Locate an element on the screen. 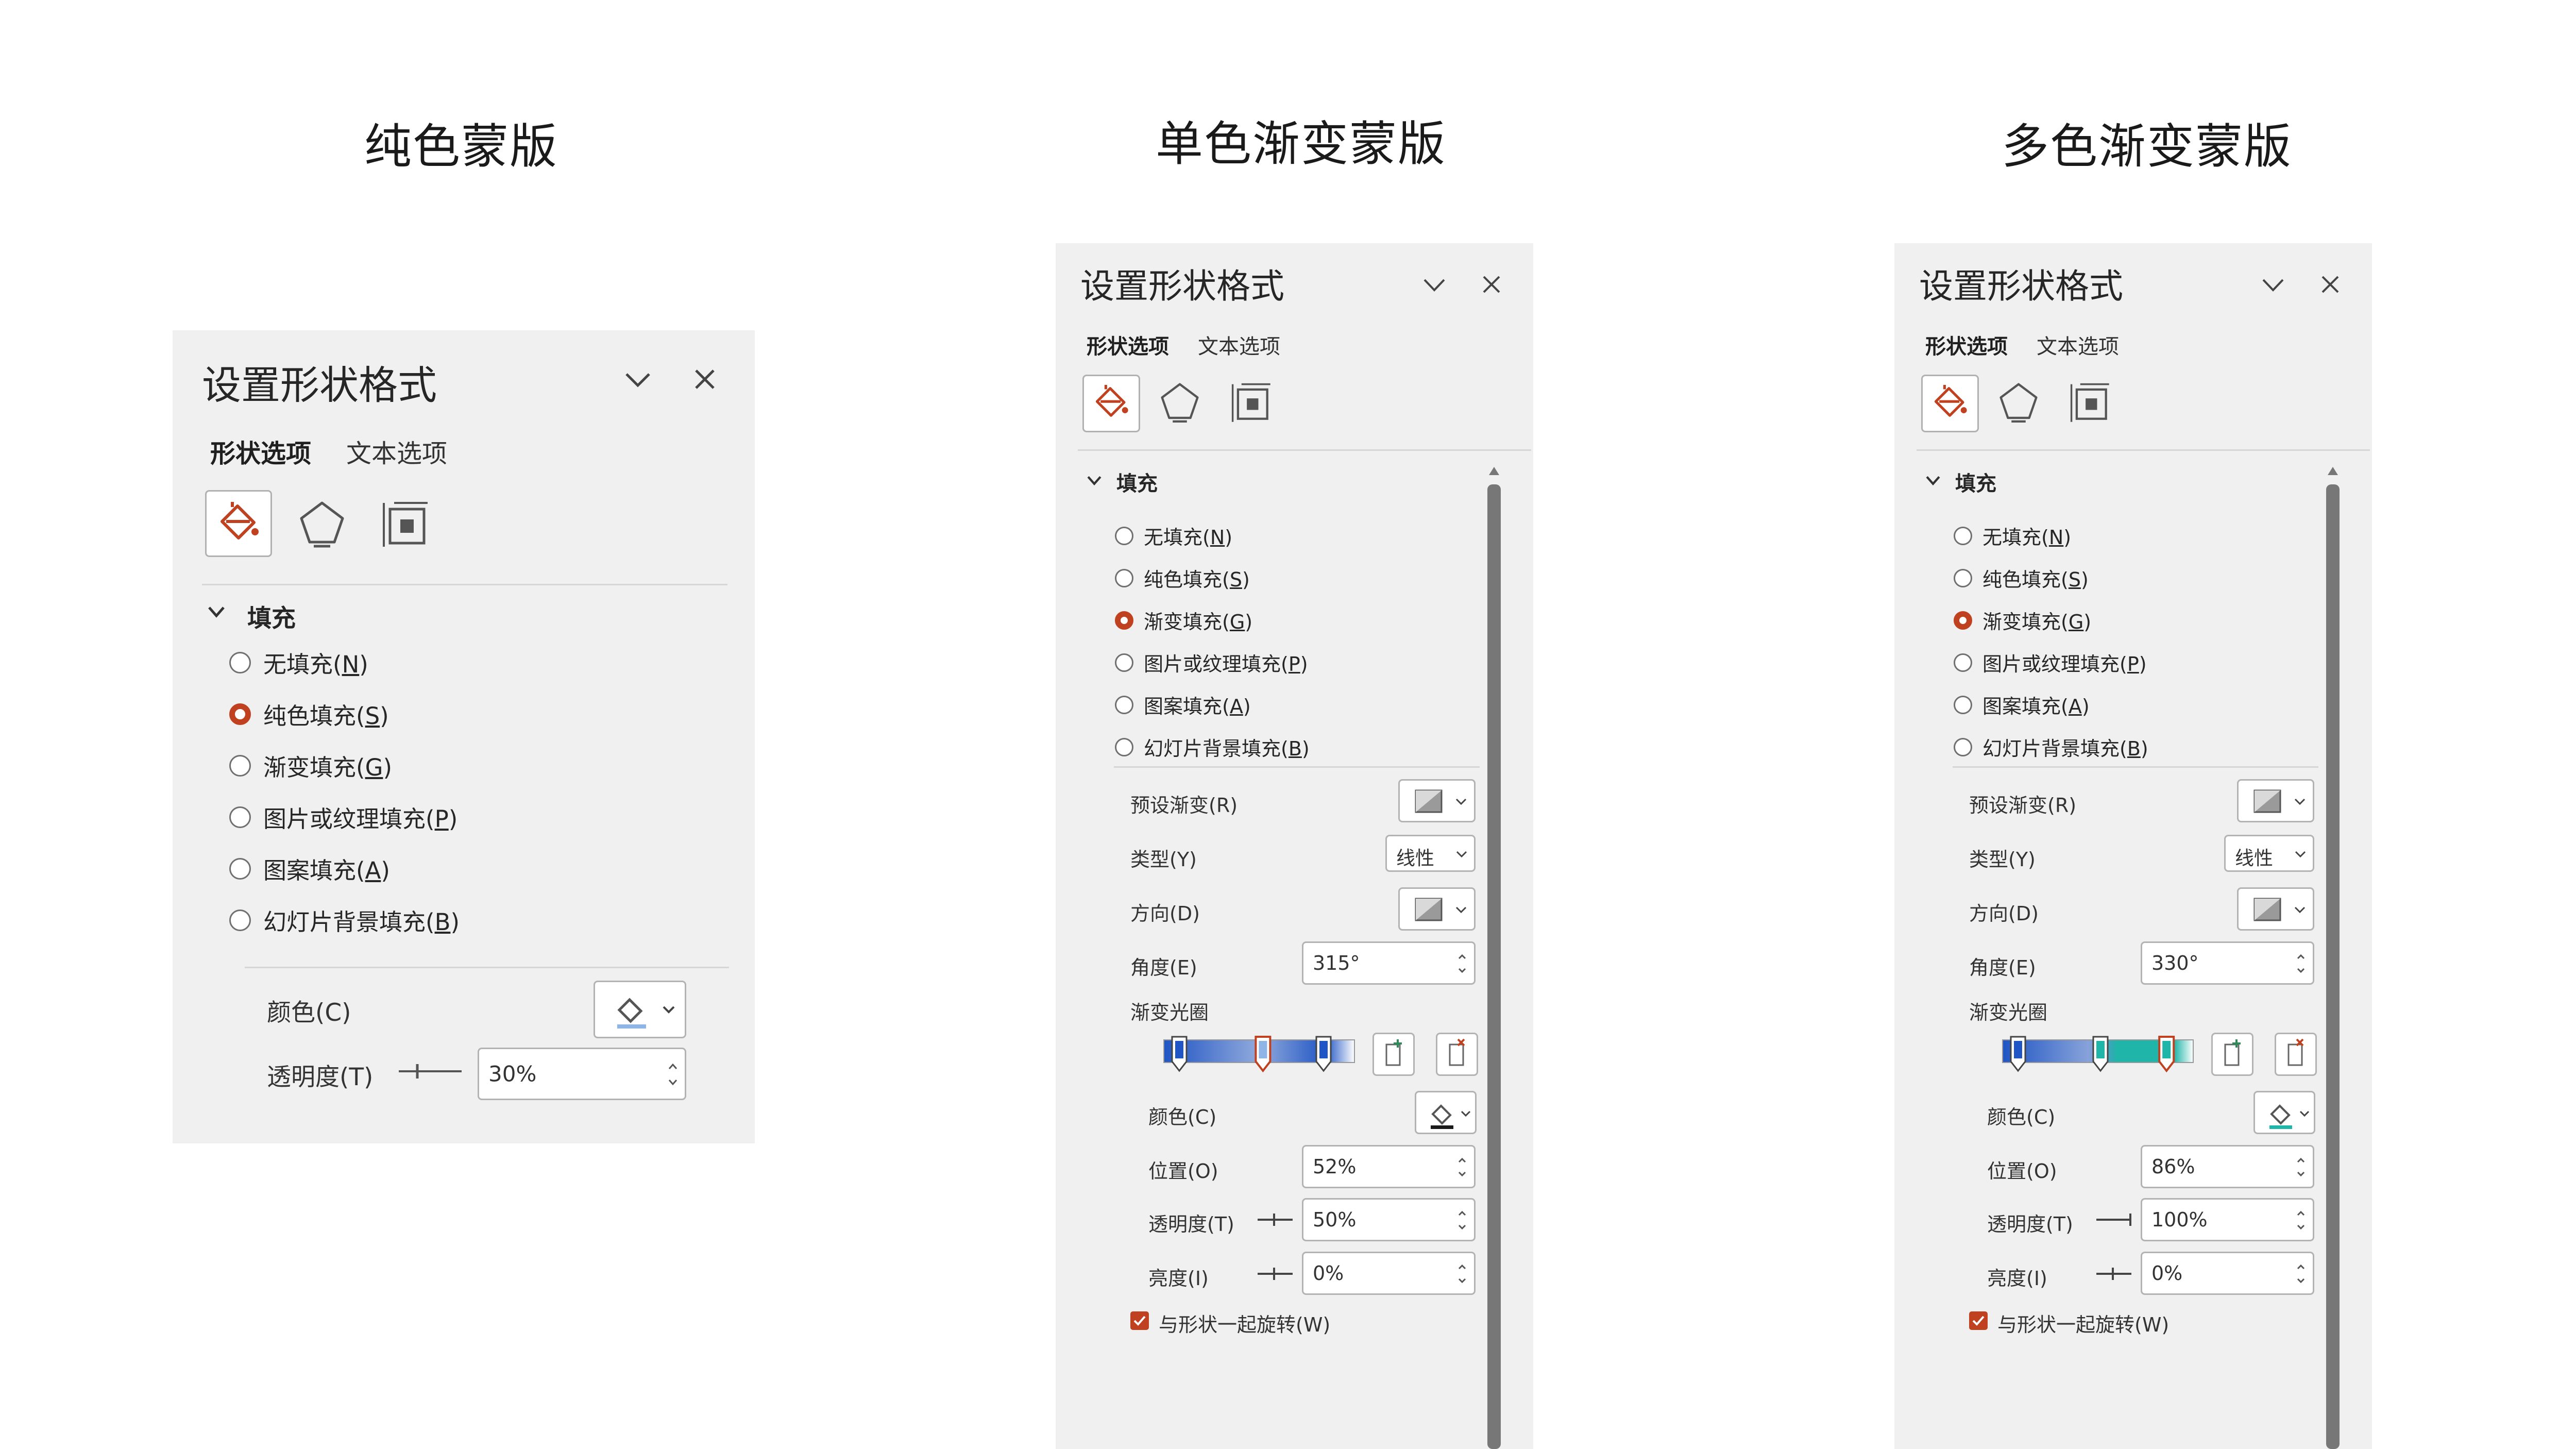 Image resolution: width=2576 pixels, height=1449 pixels. angle-input: 330° is located at coordinates (2227, 963).